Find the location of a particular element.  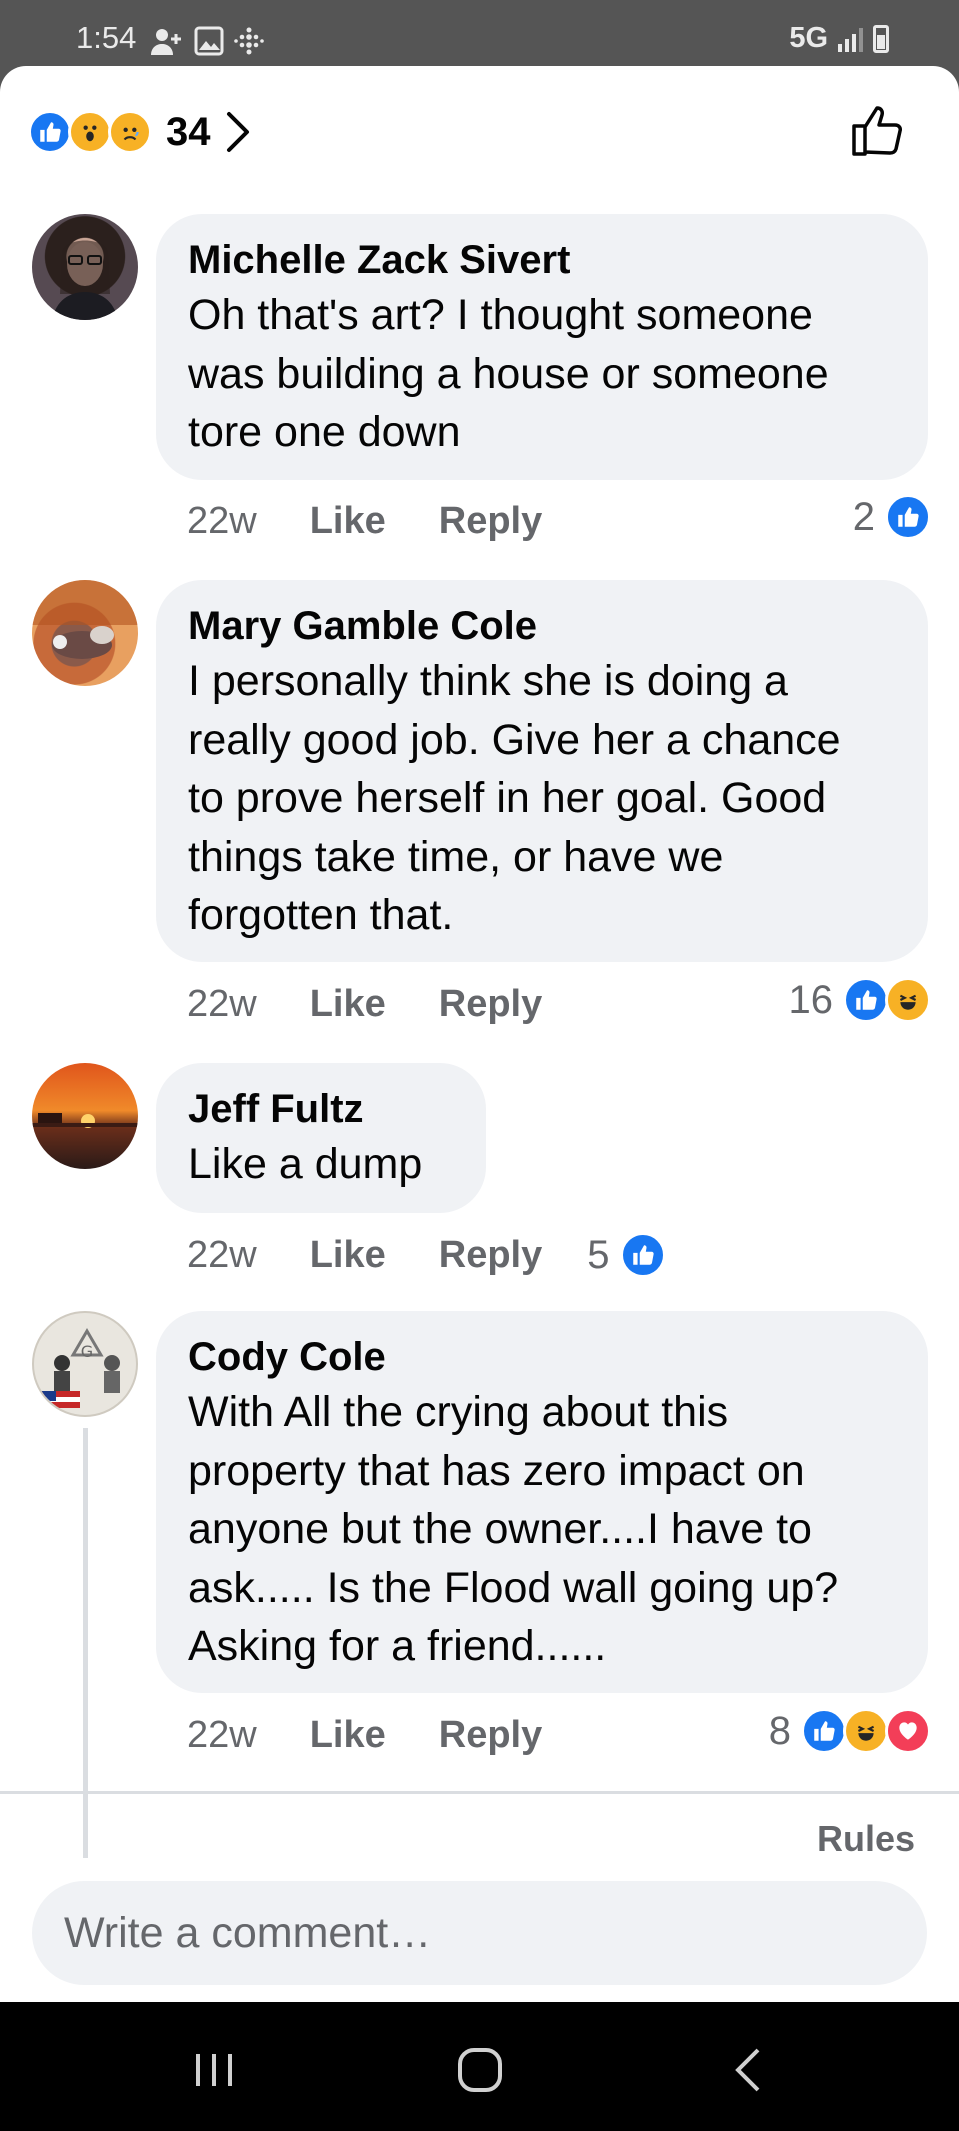

avatar-portrait-icon is located at coordinates (85, 280).